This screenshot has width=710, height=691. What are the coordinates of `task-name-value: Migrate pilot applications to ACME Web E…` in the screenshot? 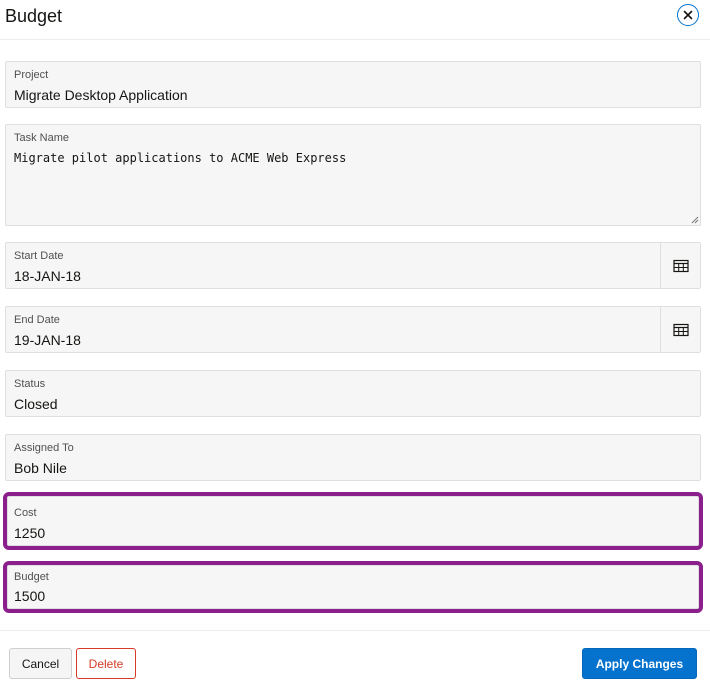 It's located at (180, 158).